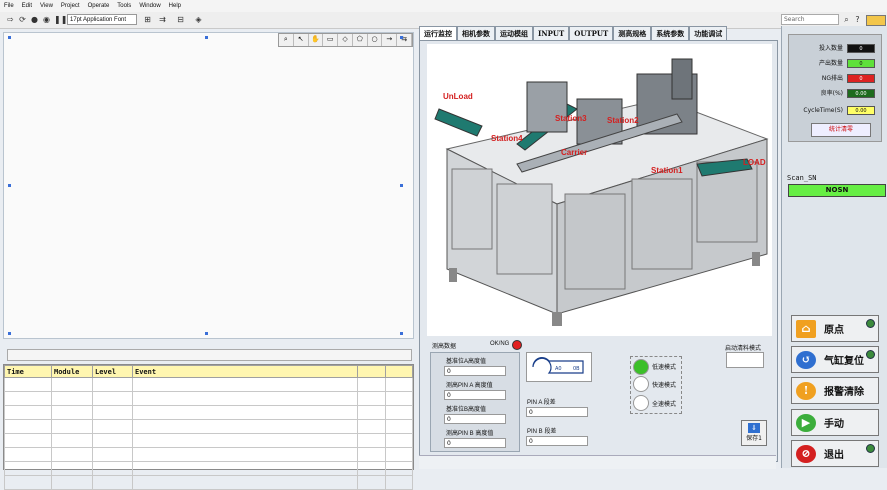 The image size is (887, 490). What do you see at coordinates (331, 40) in the screenshot?
I see `rectangle-icon: ▭` at bounding box center [331, 40].